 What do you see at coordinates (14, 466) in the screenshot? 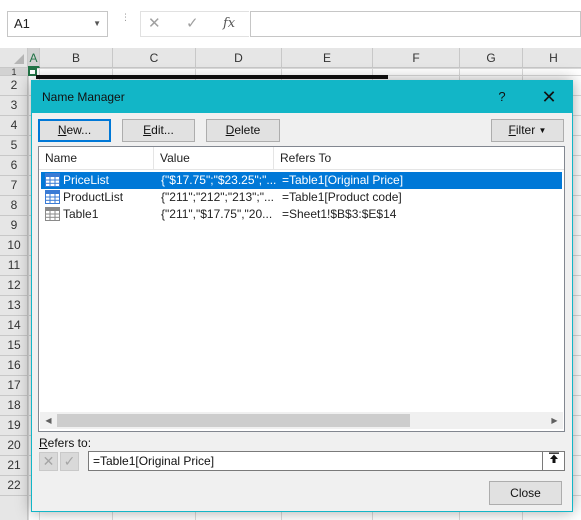
I see `row-header-21: 21` at bounding box center [14, 466].